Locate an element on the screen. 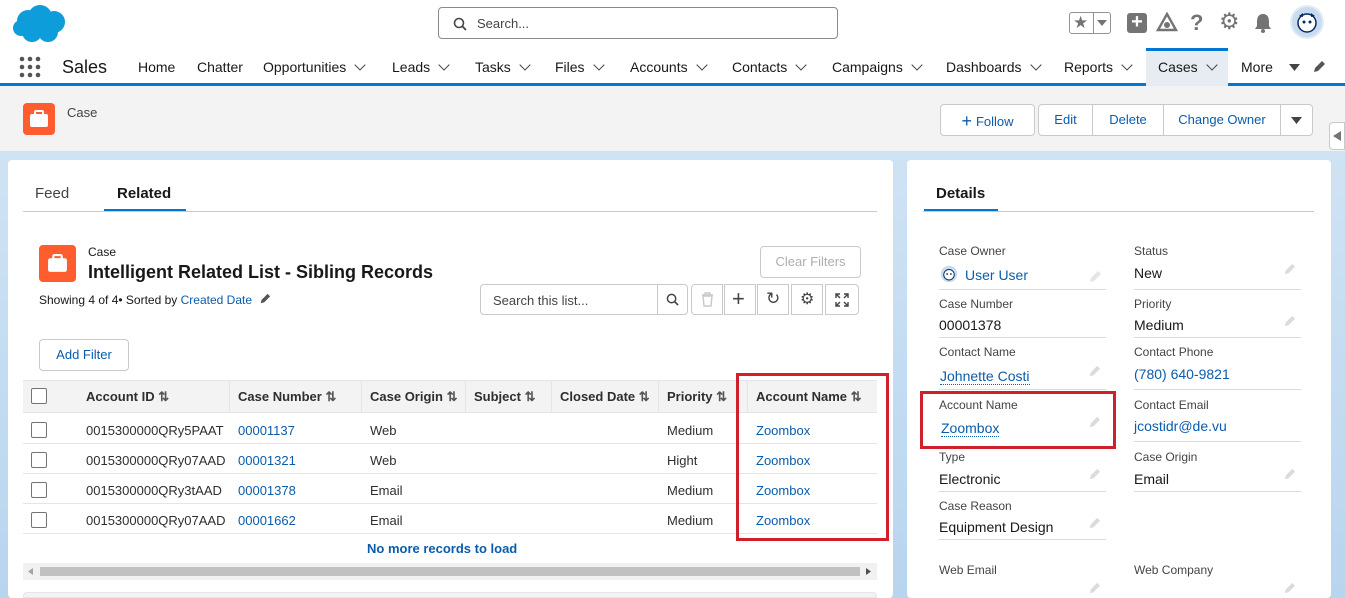  scrollbar-thumb is located at coordinates (450, 571).